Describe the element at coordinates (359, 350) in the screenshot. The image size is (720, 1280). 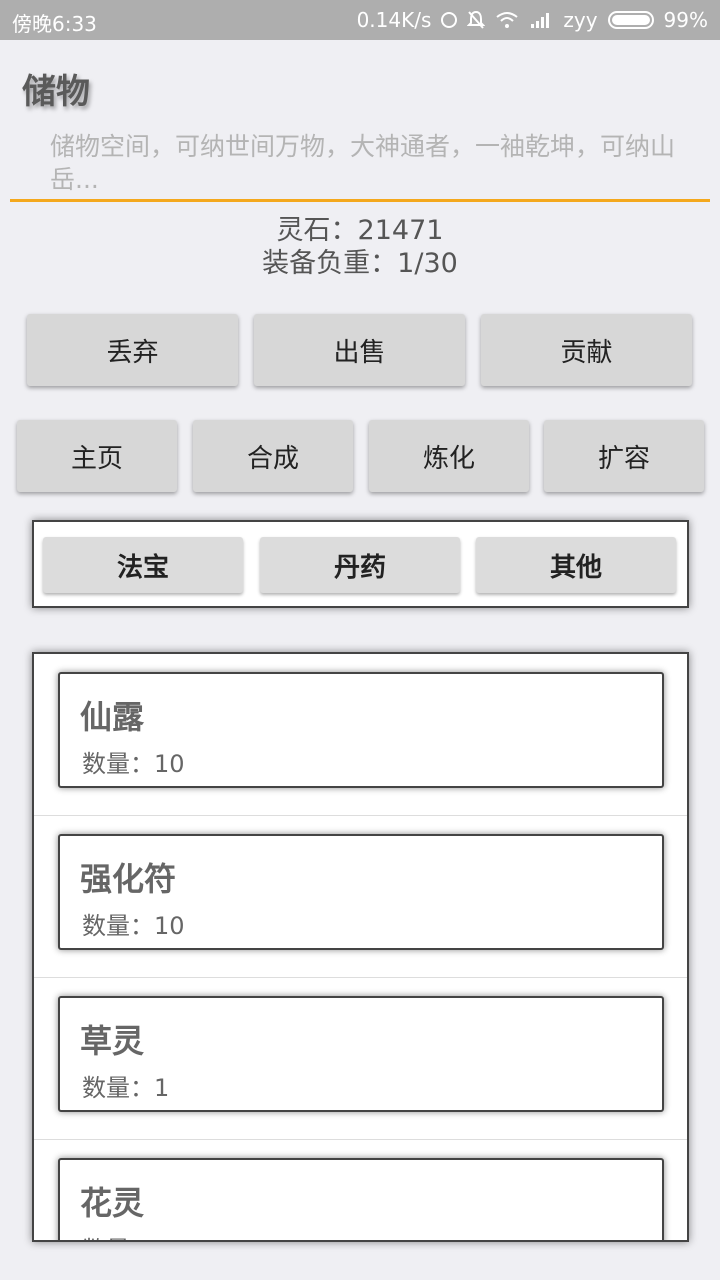
I see `sell-button: 出售` at that location.